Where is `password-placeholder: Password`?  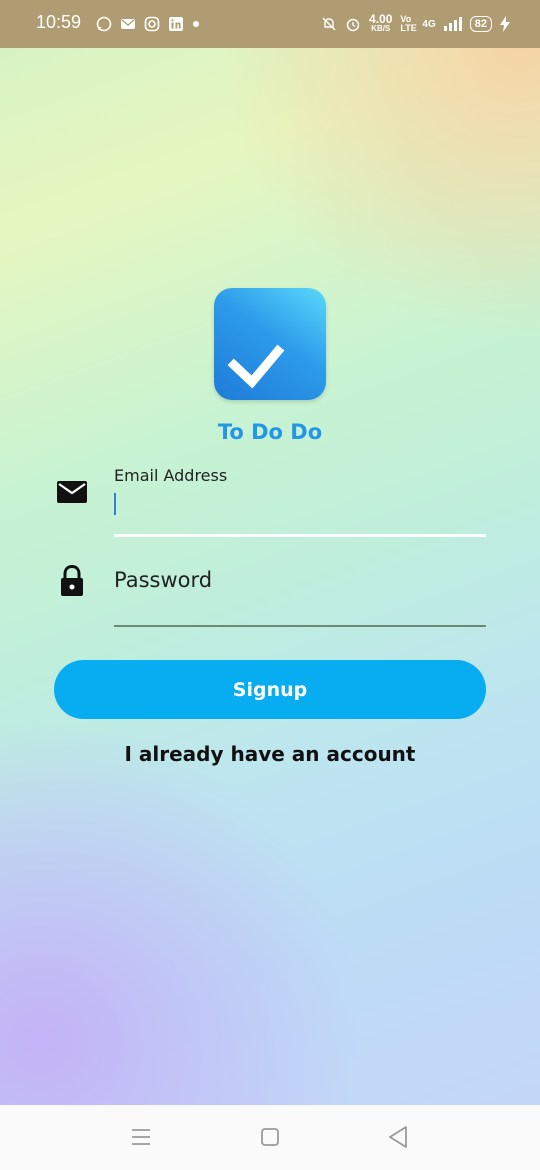 password-placeholder: Password is located at coordinates (163, 580).